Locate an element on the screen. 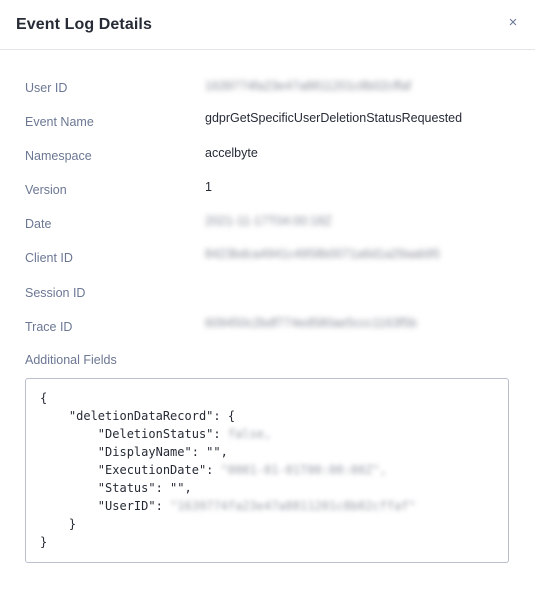 Image resolution: width=535 pixels, height=608 pixels. json-line: "DisplayName": "", is located at coordinates (134, 452).